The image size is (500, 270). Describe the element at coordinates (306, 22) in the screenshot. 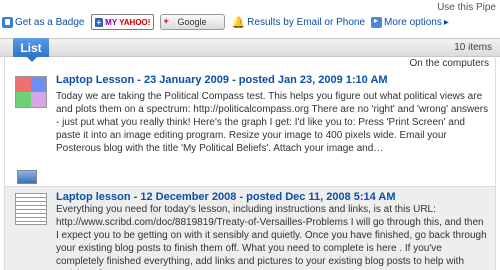

I see `results-by-email-label: Results by Email or Phone` at that location.